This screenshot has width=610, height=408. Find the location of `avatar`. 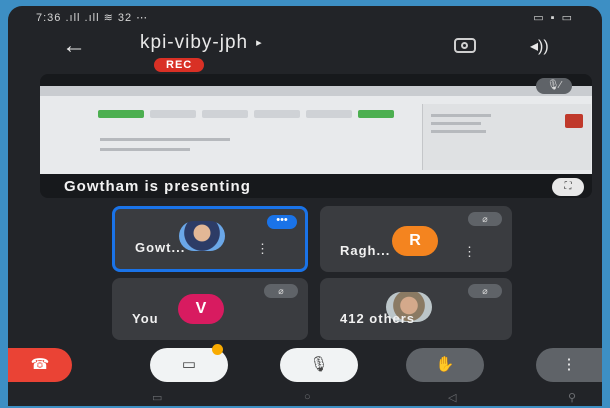

avatar is located at coordinates (202, 236).